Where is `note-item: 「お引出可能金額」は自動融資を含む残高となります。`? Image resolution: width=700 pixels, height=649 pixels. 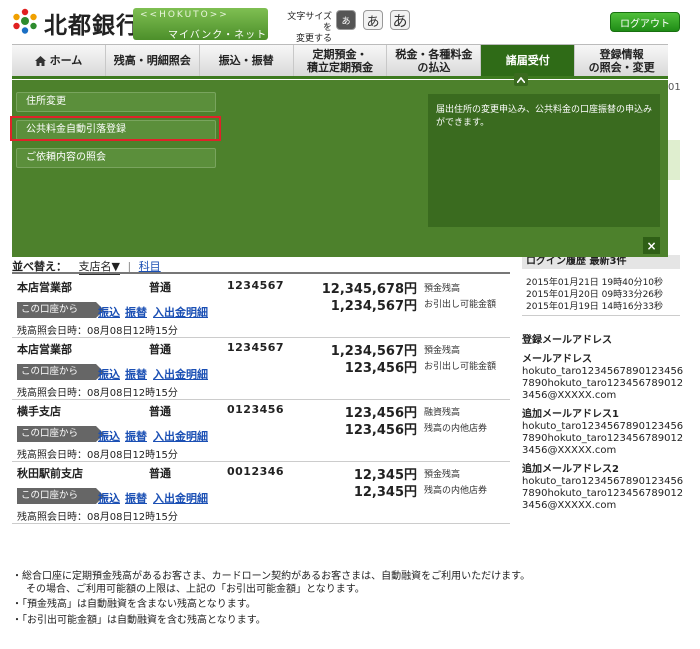
note-item: 「お引出可能金額」は自動融資を含む残高となります。 is located at coordinates (292, 621).